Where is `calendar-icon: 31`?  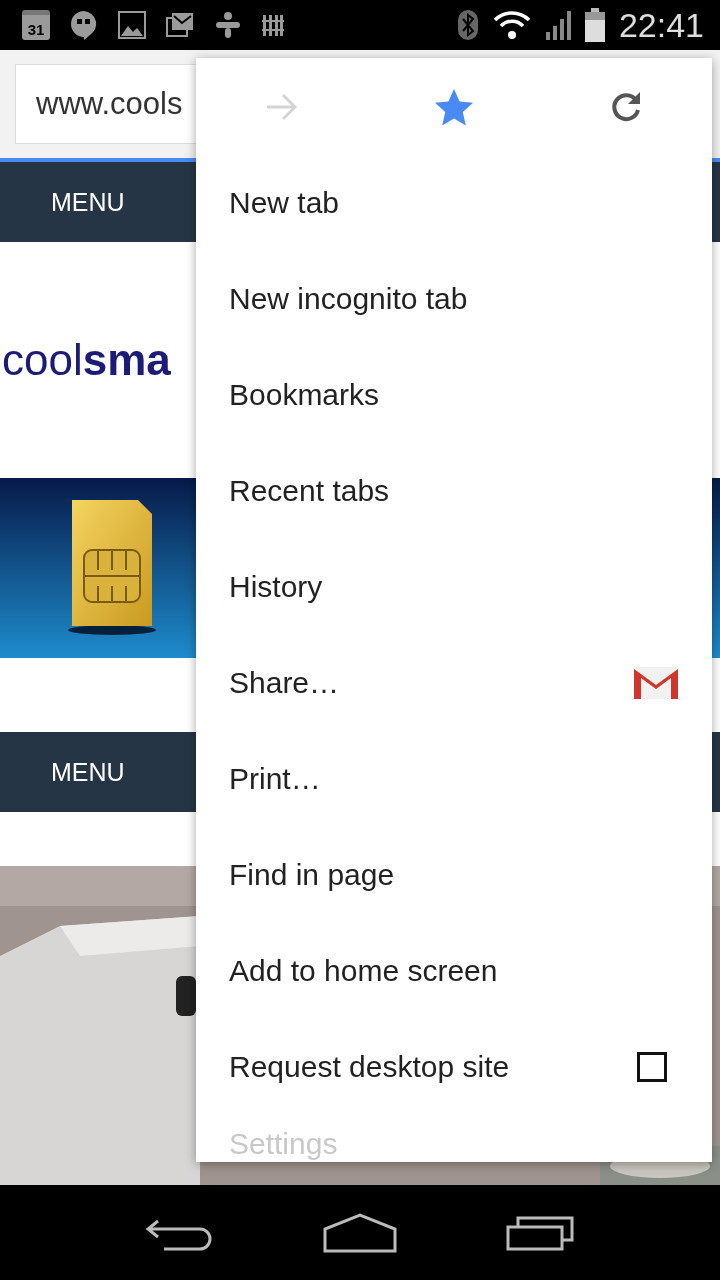 calendar-icon: 31 is located at coordinates (36, 25).